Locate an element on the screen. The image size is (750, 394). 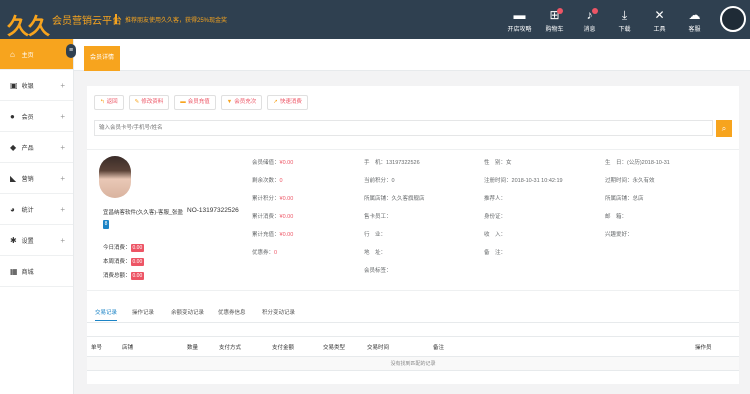
quick-consume-button: ➚ 快速消费 is located at coordinates (287, 102).